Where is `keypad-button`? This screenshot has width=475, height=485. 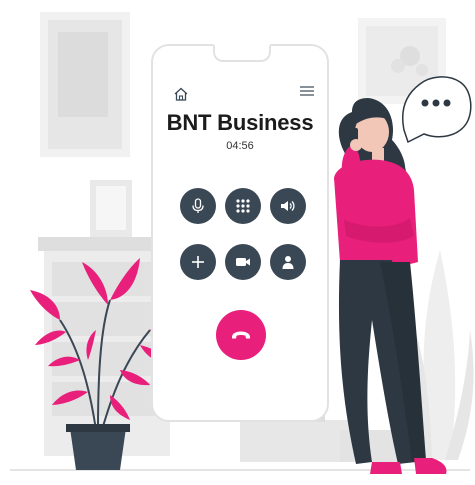
keypad-button is located at coordinates (243, 206).